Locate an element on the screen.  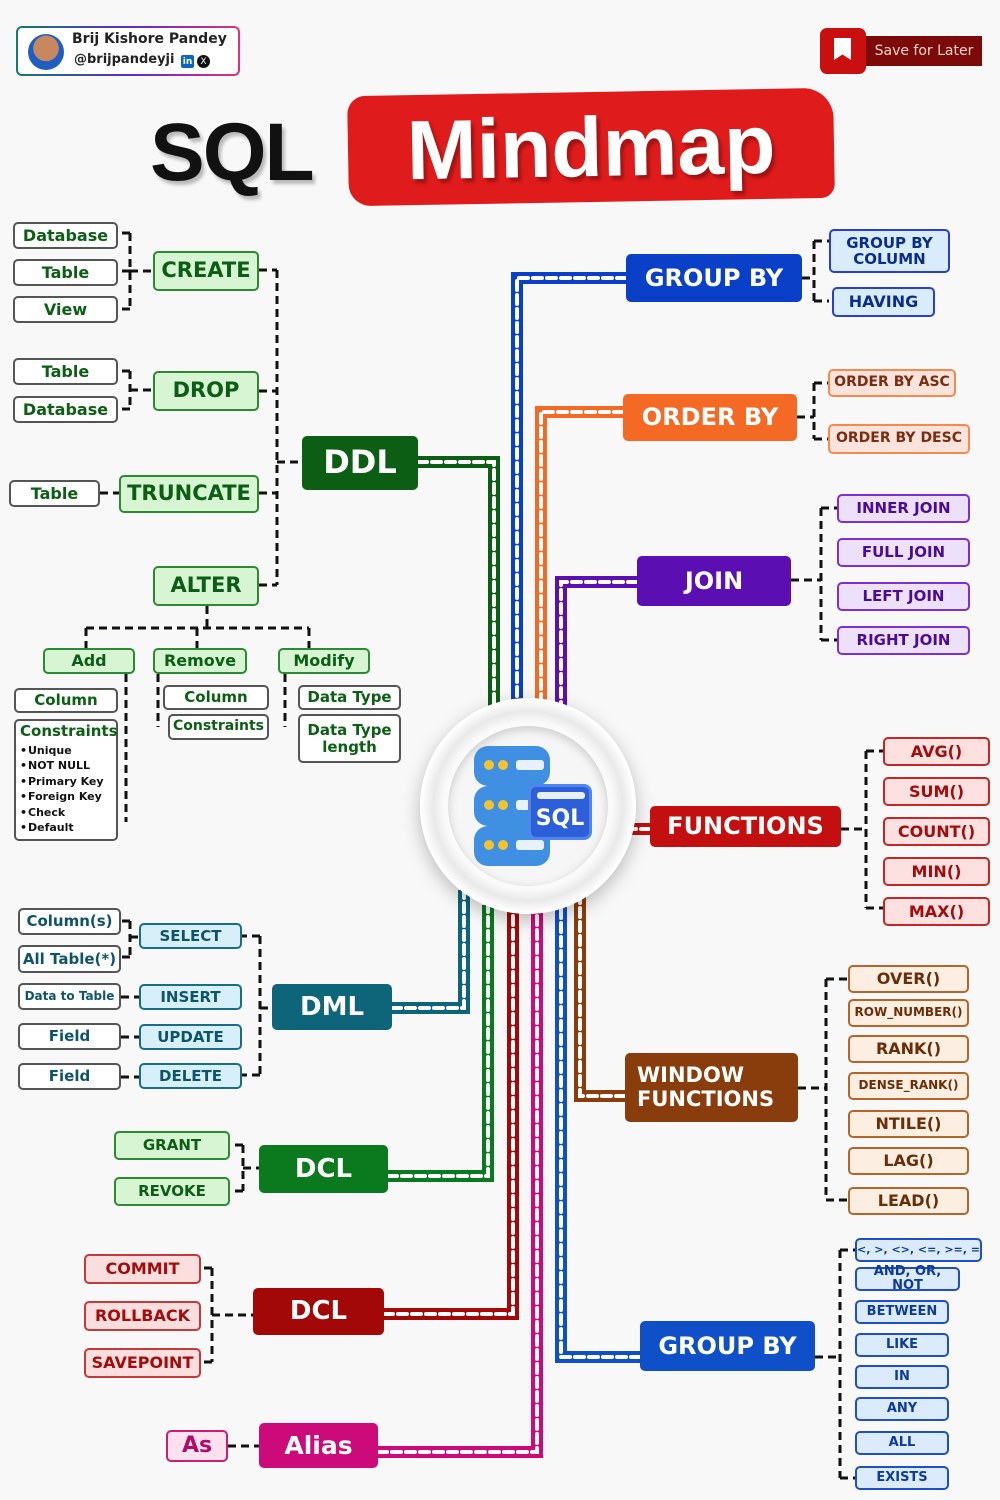
remove-item: Constraints is located at coordinates (218, 727).